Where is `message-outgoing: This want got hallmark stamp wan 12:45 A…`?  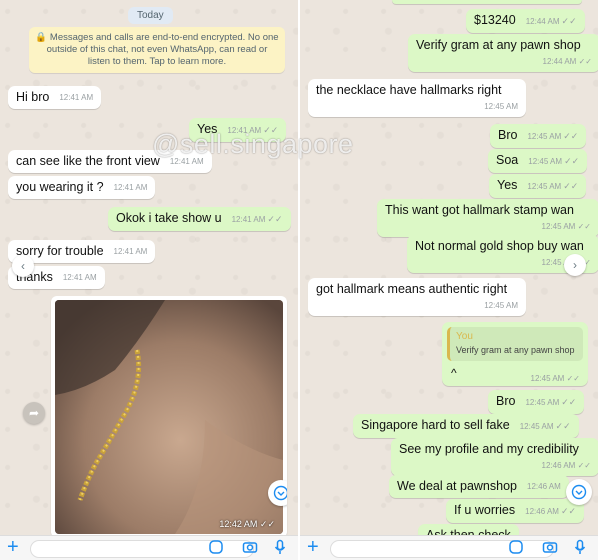
message-outgoing: This want got hallmark stamp wan 12:45 A… is located at coordinates (487, 218).